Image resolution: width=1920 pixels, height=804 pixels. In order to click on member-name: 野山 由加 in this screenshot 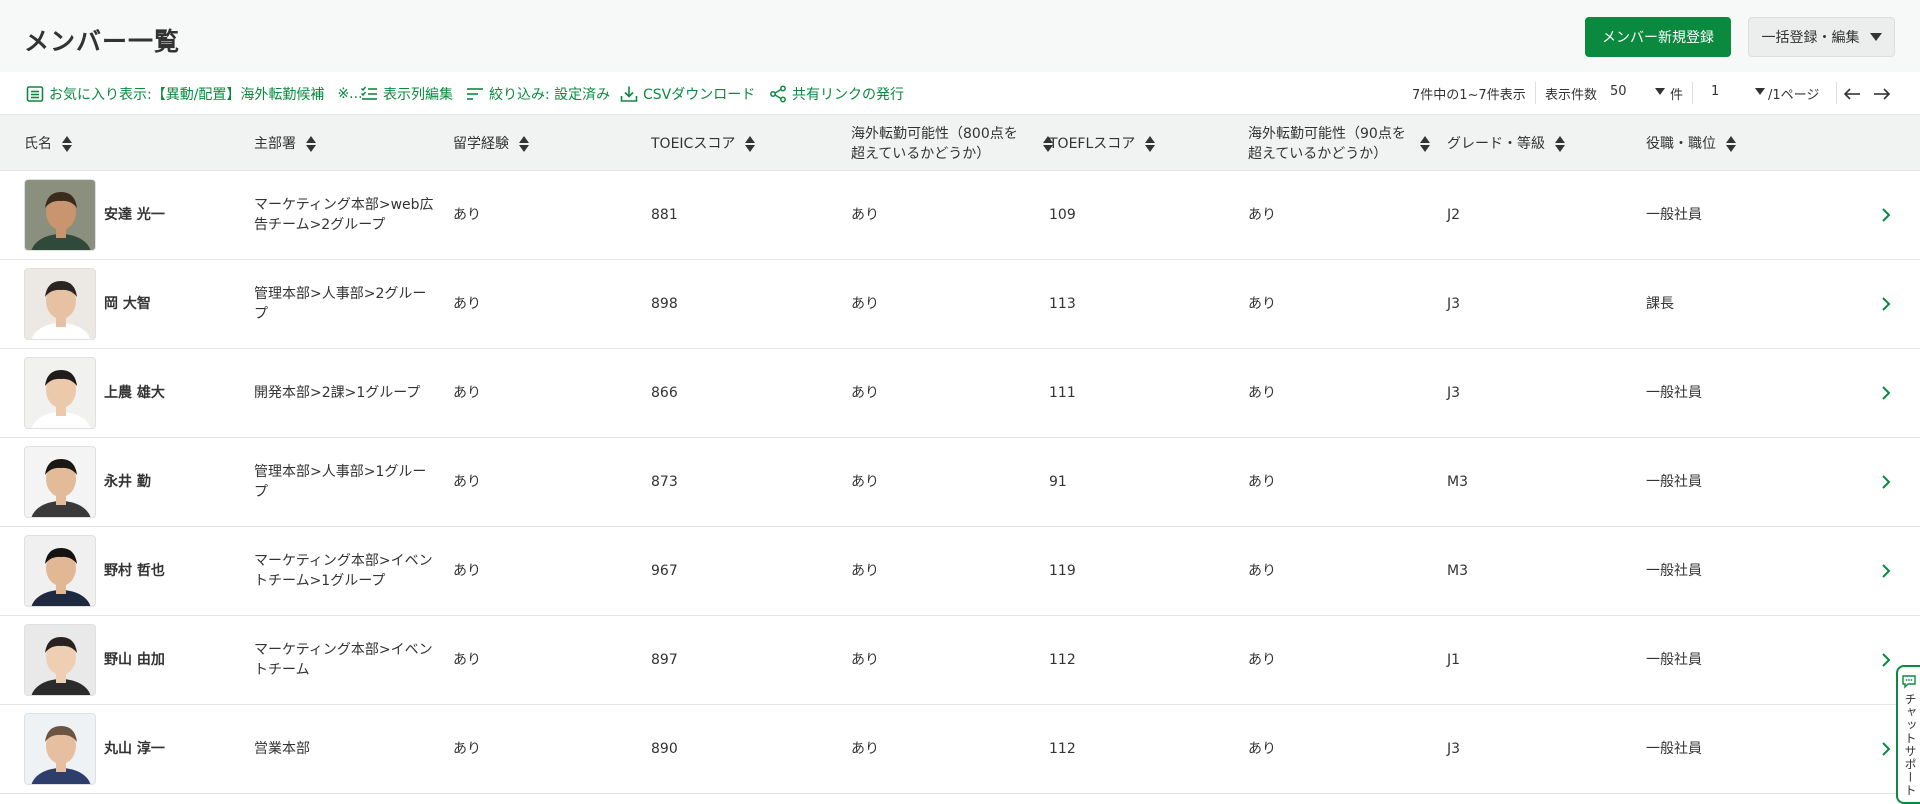, I will do `click(134, 660)`.